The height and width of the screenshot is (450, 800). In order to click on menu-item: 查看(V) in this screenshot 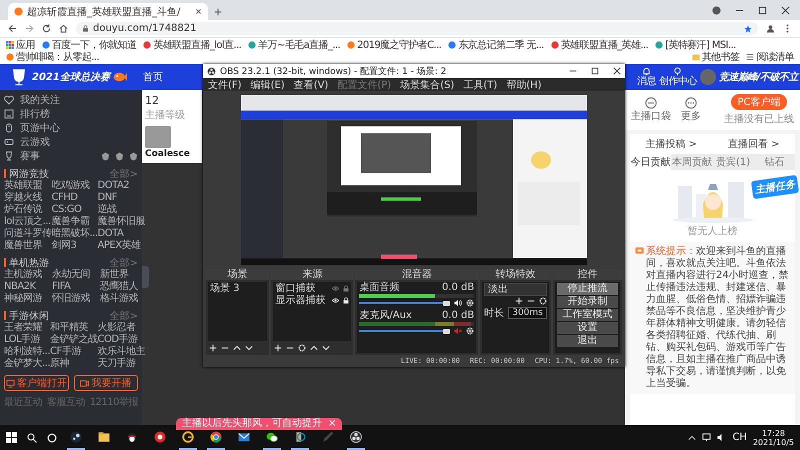, I will do `click(311, 85)`.